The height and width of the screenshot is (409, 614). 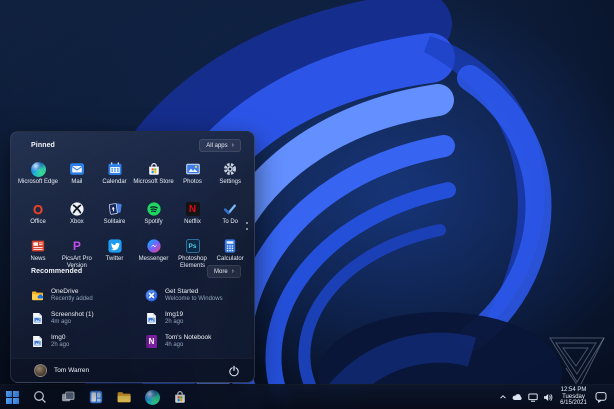 I want to click on user-profile-button: Tom Warren, so click(x=132, y=370).